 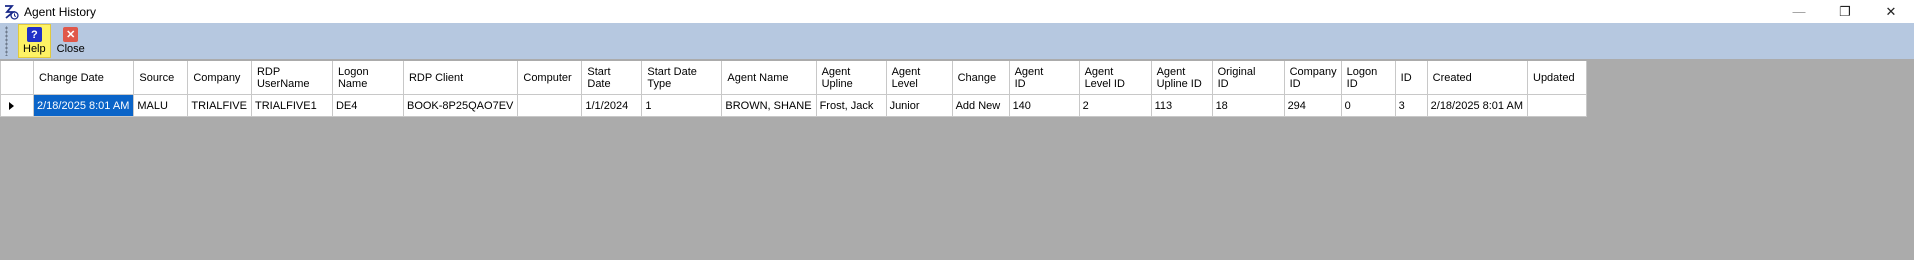 I want to click on cell-company: TRIALFIVE, so click(x=219, y=105).